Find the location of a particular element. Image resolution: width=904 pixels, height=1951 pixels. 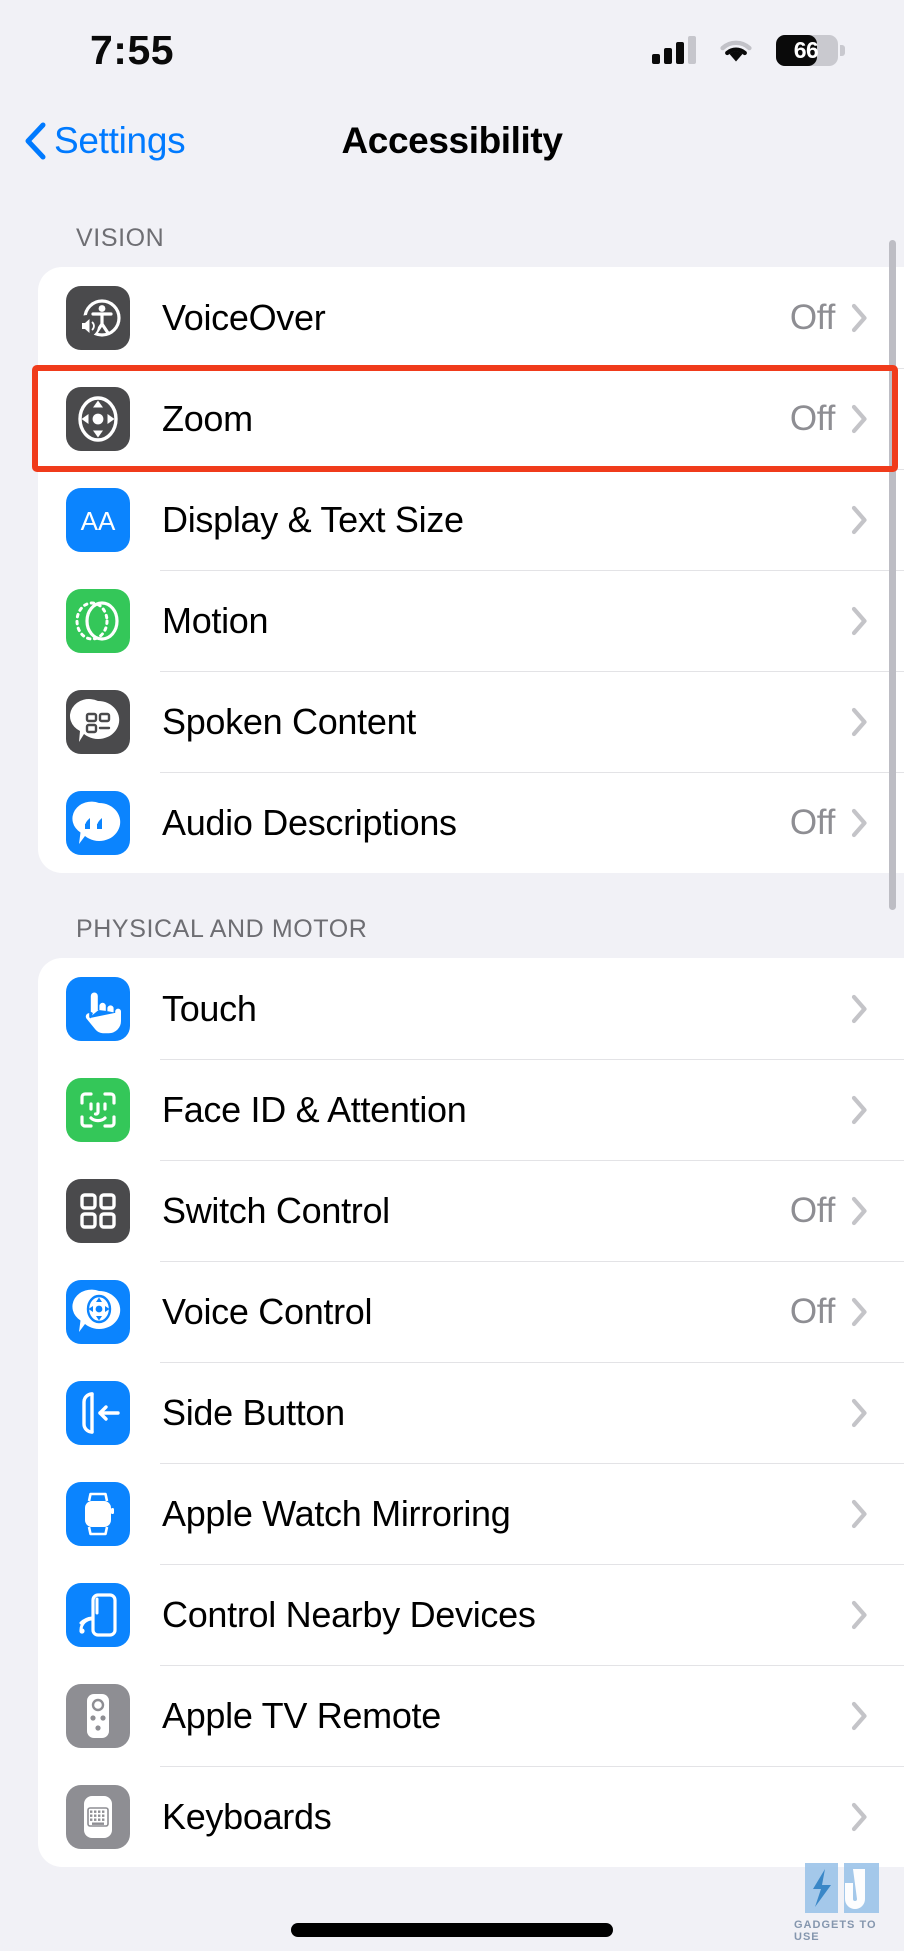

settings-row-label: Side Button is located at coordinates (253, 1412).